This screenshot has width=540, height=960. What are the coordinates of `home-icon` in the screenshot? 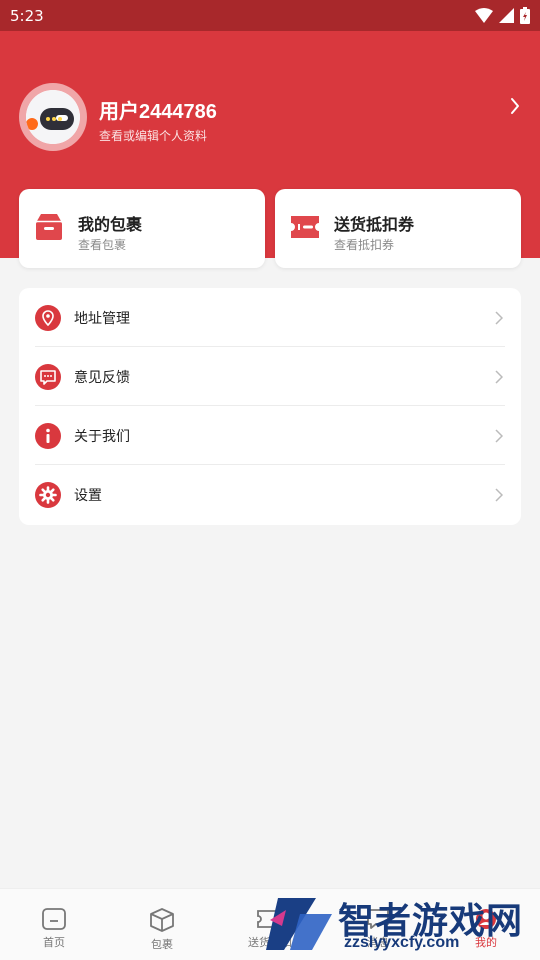 It's located at (54, 919).